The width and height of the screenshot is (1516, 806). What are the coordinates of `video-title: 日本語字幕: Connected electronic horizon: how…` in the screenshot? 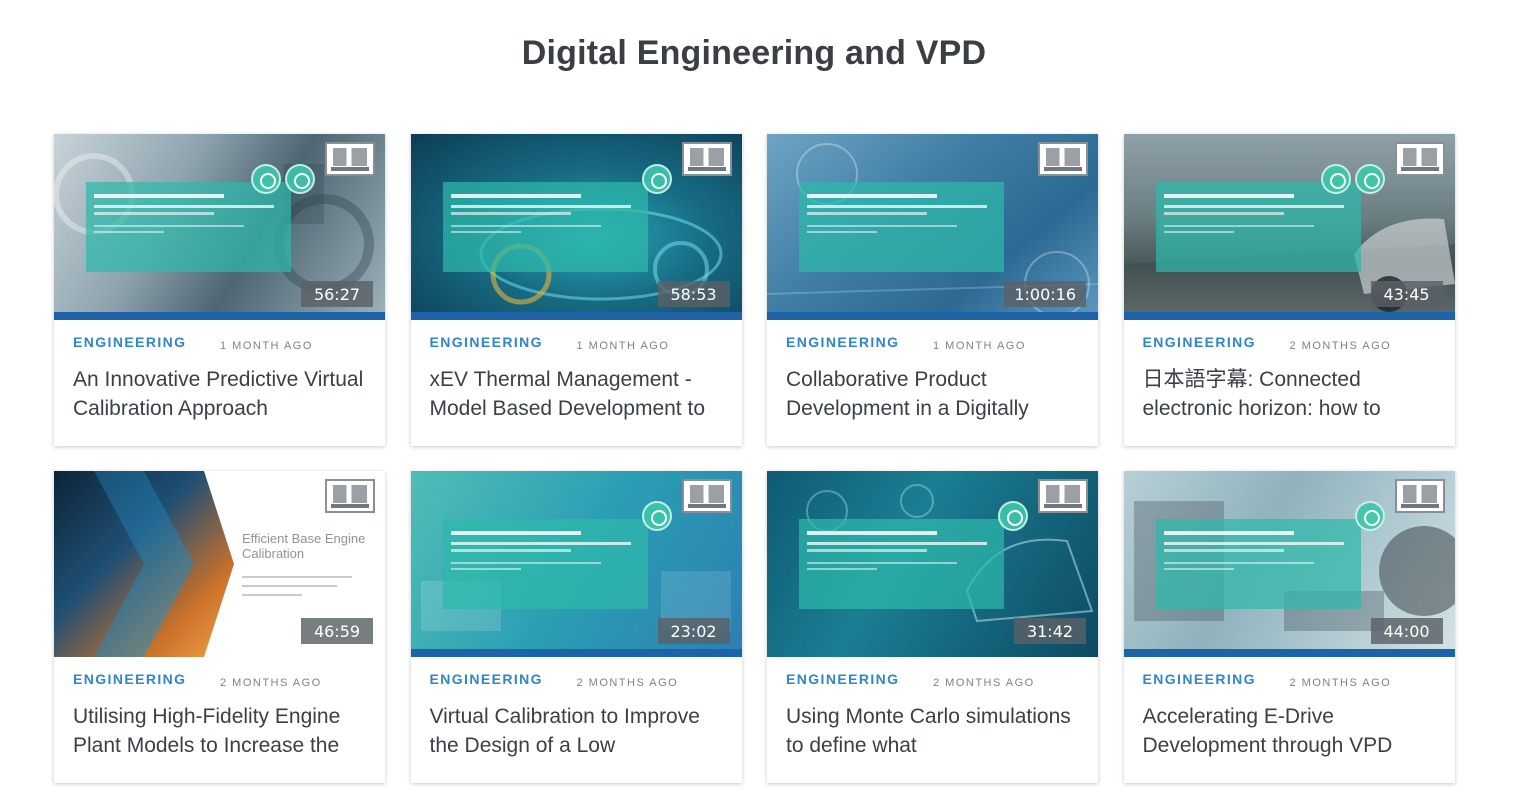 It's located at (1291, 394).